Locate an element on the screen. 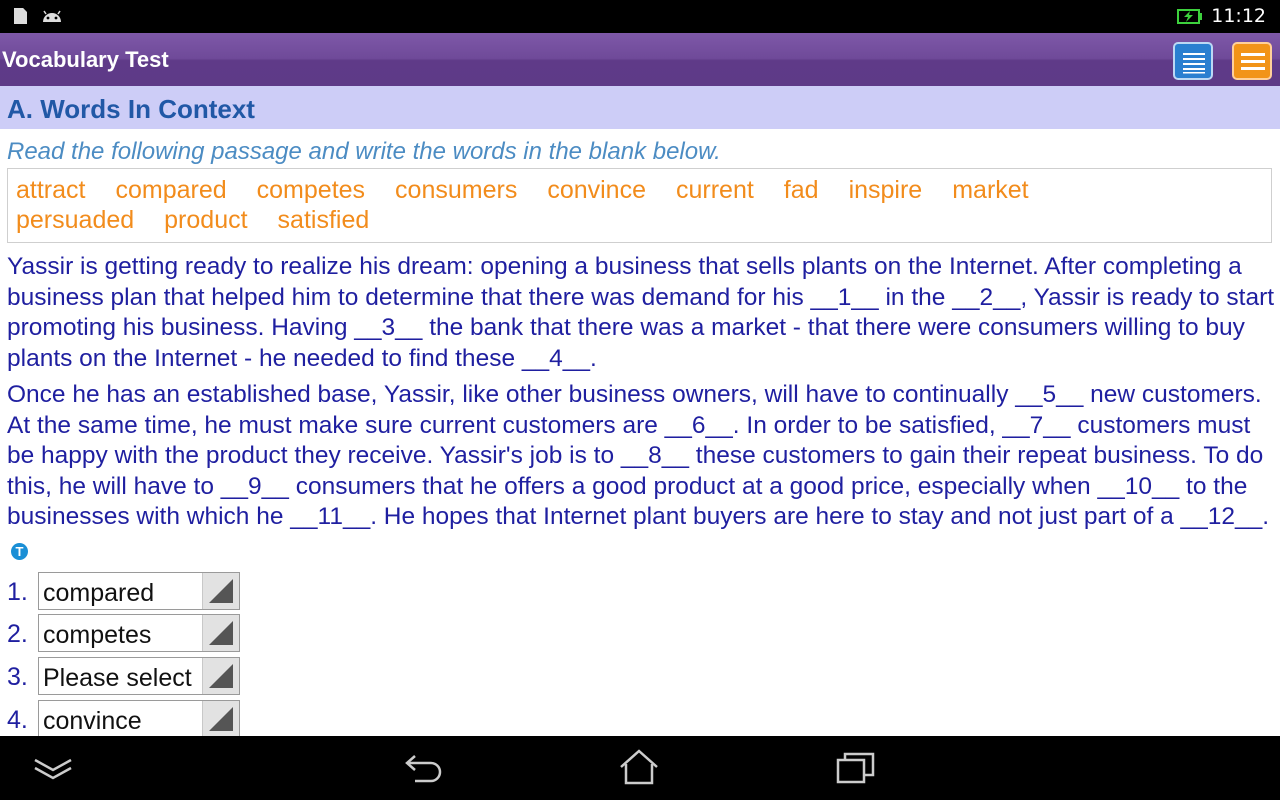 The height and width of the screenshot is (800, 1280). answer-row: 4. convince is located at coordinates (127, 720).